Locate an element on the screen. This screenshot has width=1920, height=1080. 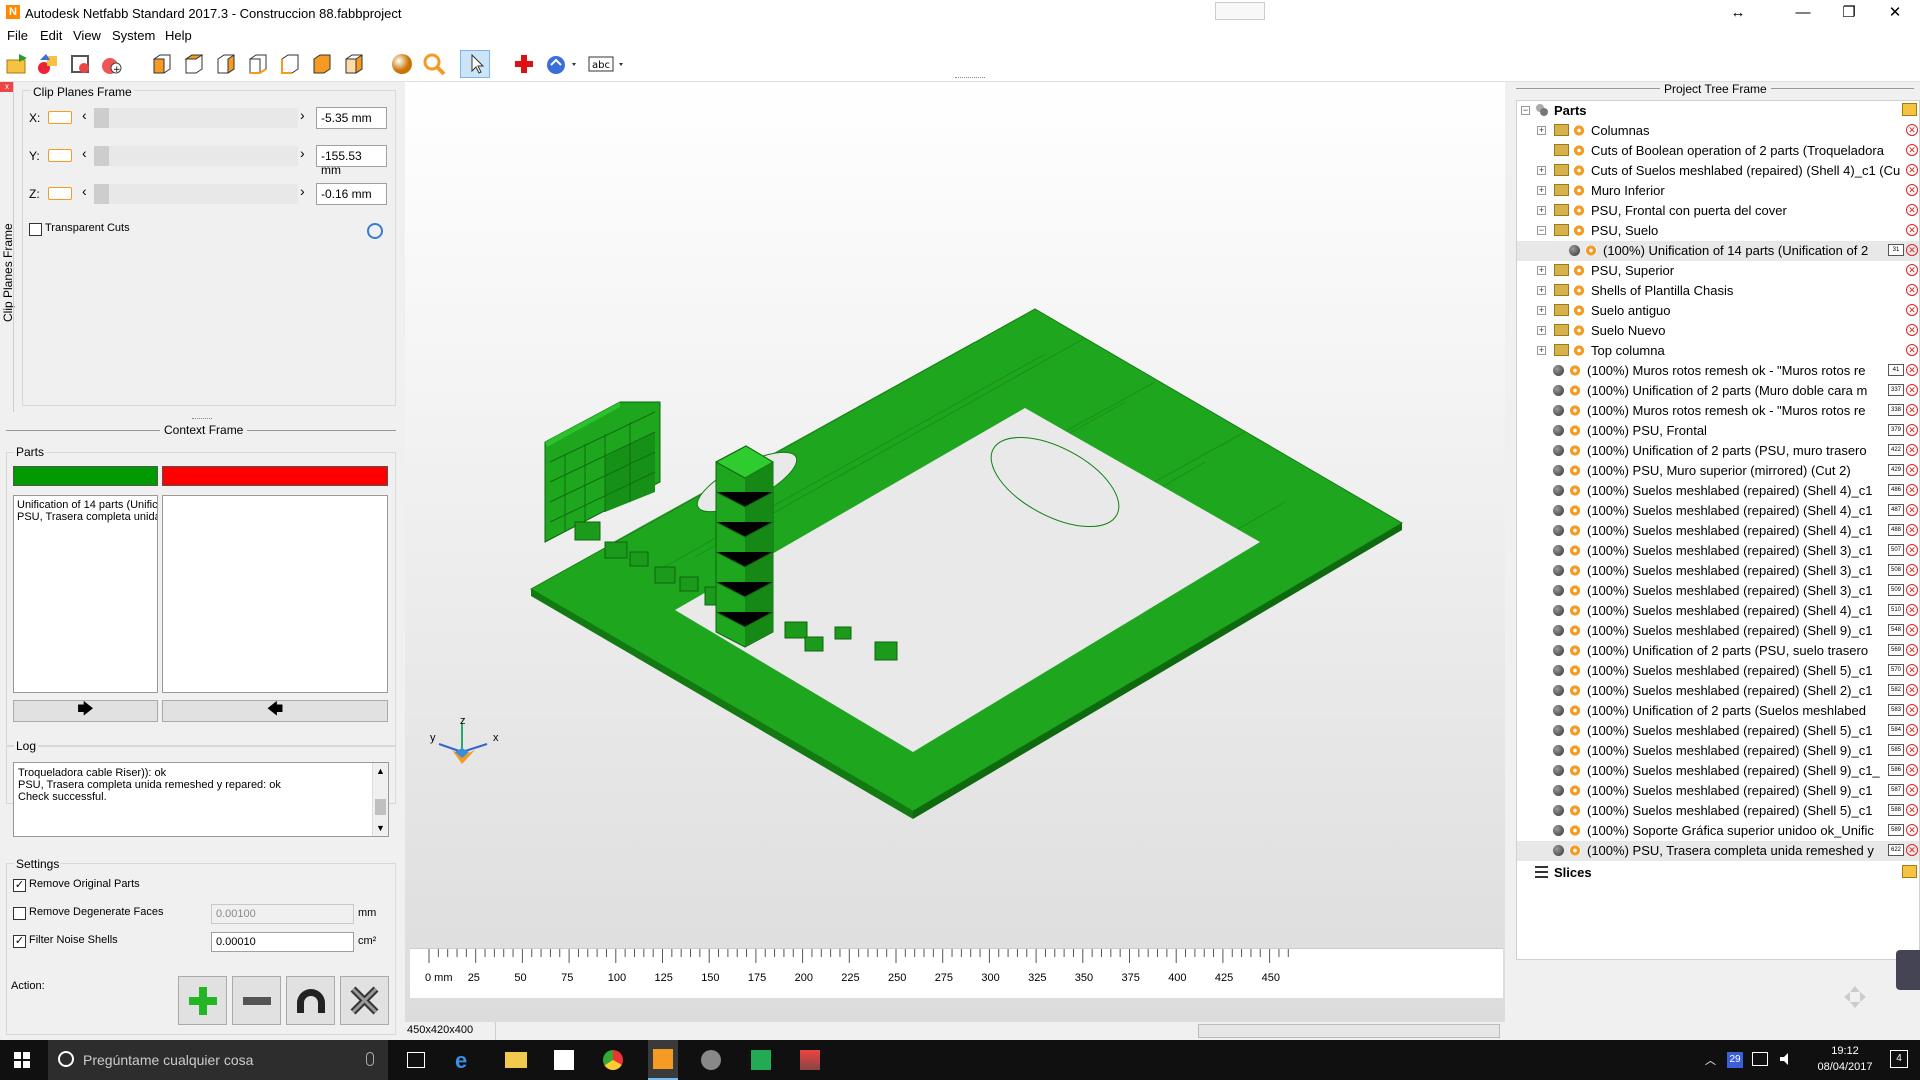
add-part-icon is located at coordinates (48, 64).